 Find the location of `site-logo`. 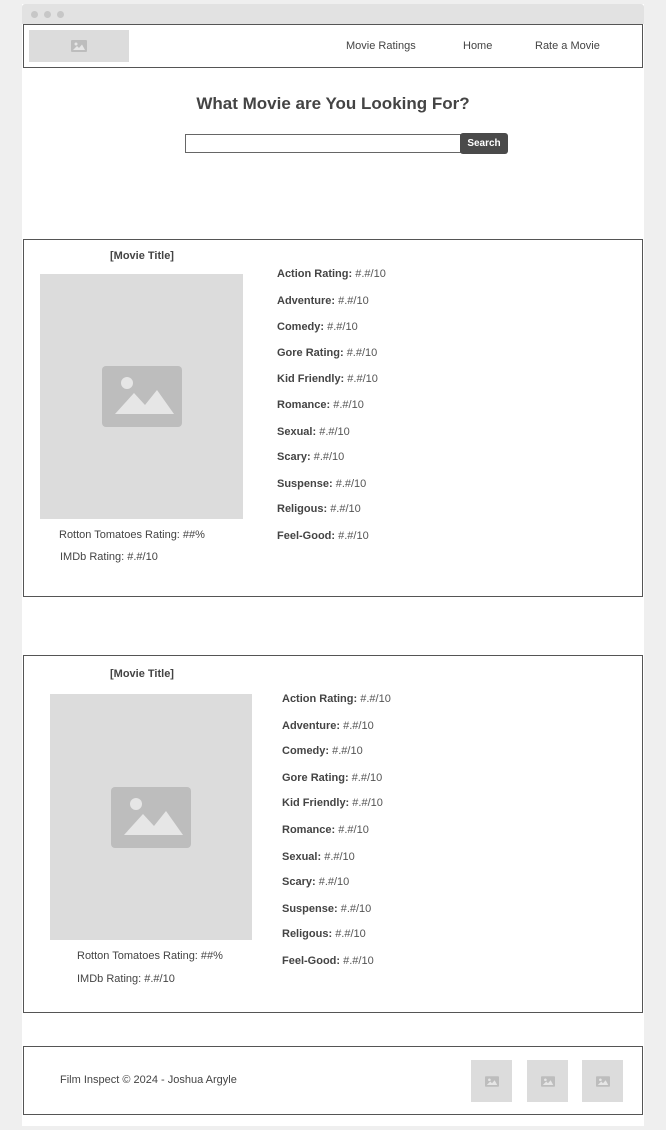

site-logo is located at coordinates (79, 46).